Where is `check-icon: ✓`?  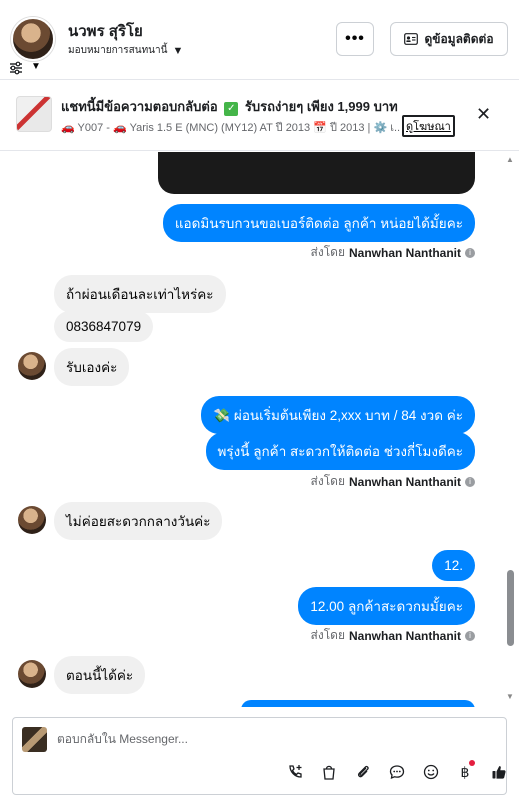
check-icon: ✓ is located at coordinates (231, 109).